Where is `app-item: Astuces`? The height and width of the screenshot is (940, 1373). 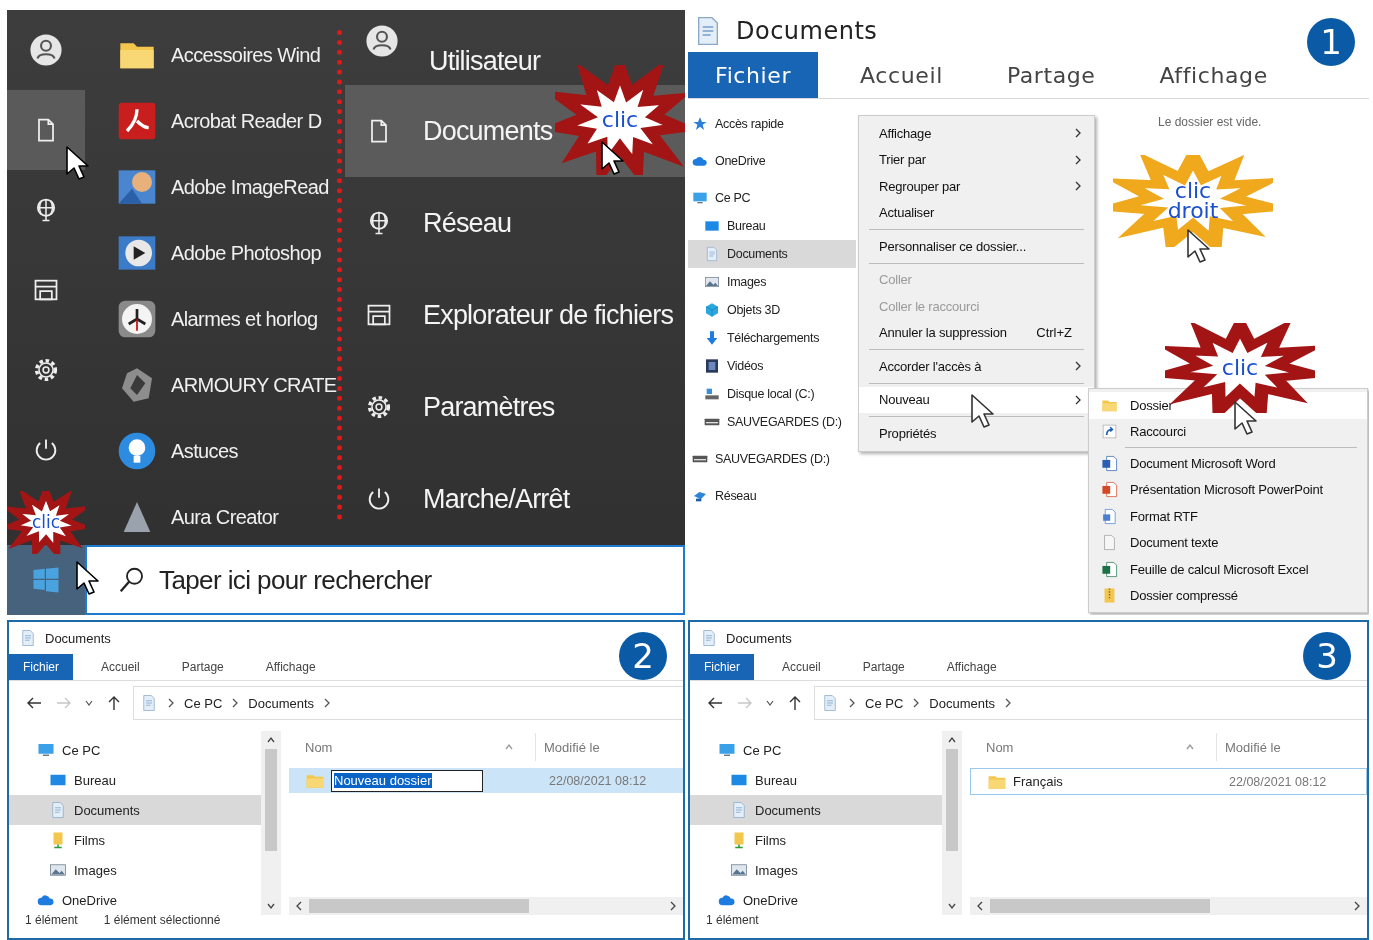
app-item: Astuces is located at coordinates (211, 451).